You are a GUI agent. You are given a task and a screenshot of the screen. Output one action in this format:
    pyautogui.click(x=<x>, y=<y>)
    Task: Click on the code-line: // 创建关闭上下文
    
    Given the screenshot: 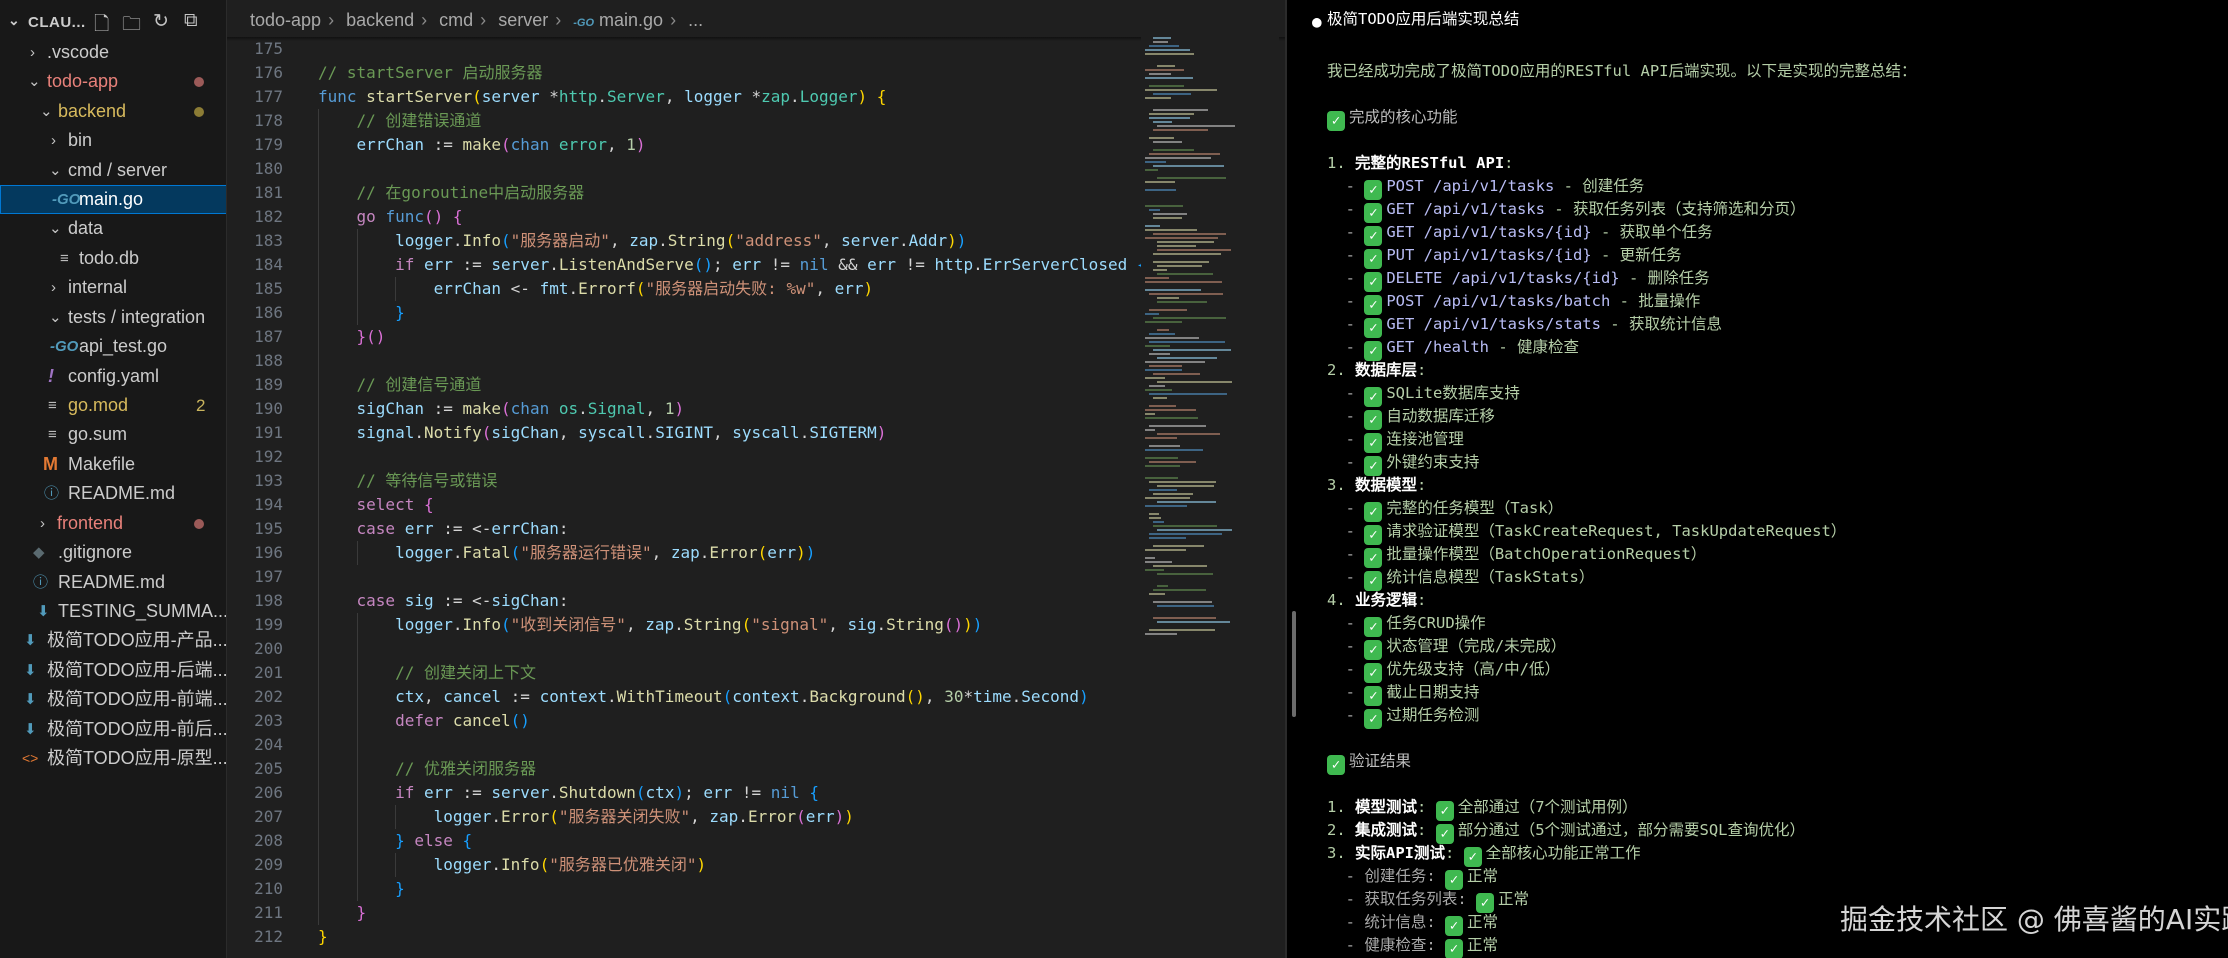 What is the action you would take?
    pyautogui.click(x=427, y=673)
    